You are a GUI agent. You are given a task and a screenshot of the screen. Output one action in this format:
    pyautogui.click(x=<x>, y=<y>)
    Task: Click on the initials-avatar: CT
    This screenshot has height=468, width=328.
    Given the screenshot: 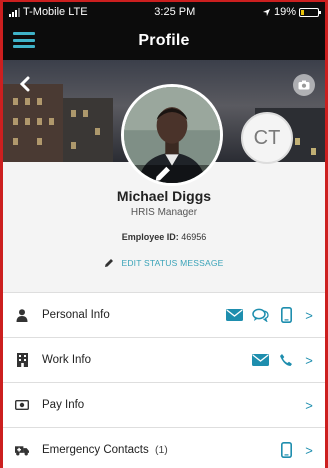 What is the action you would take?
    pyautogui.click(x=267, y=138)
    